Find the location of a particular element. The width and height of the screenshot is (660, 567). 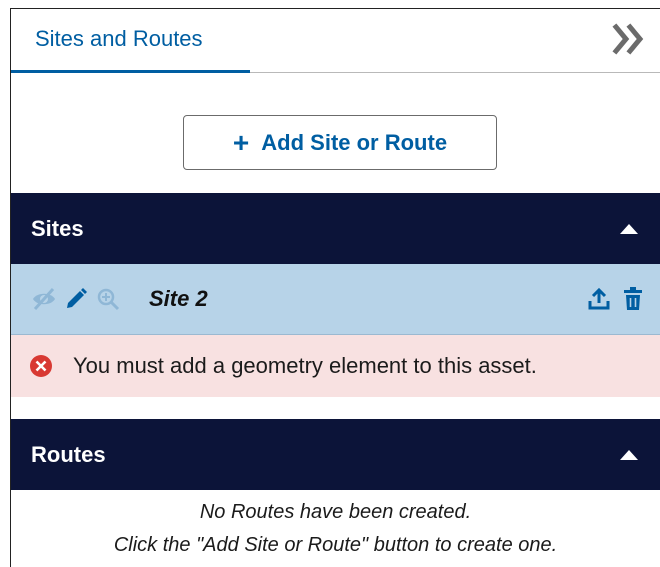

add-site-or-route-button: + Add Site or Route is located at coordinates (340, 142).